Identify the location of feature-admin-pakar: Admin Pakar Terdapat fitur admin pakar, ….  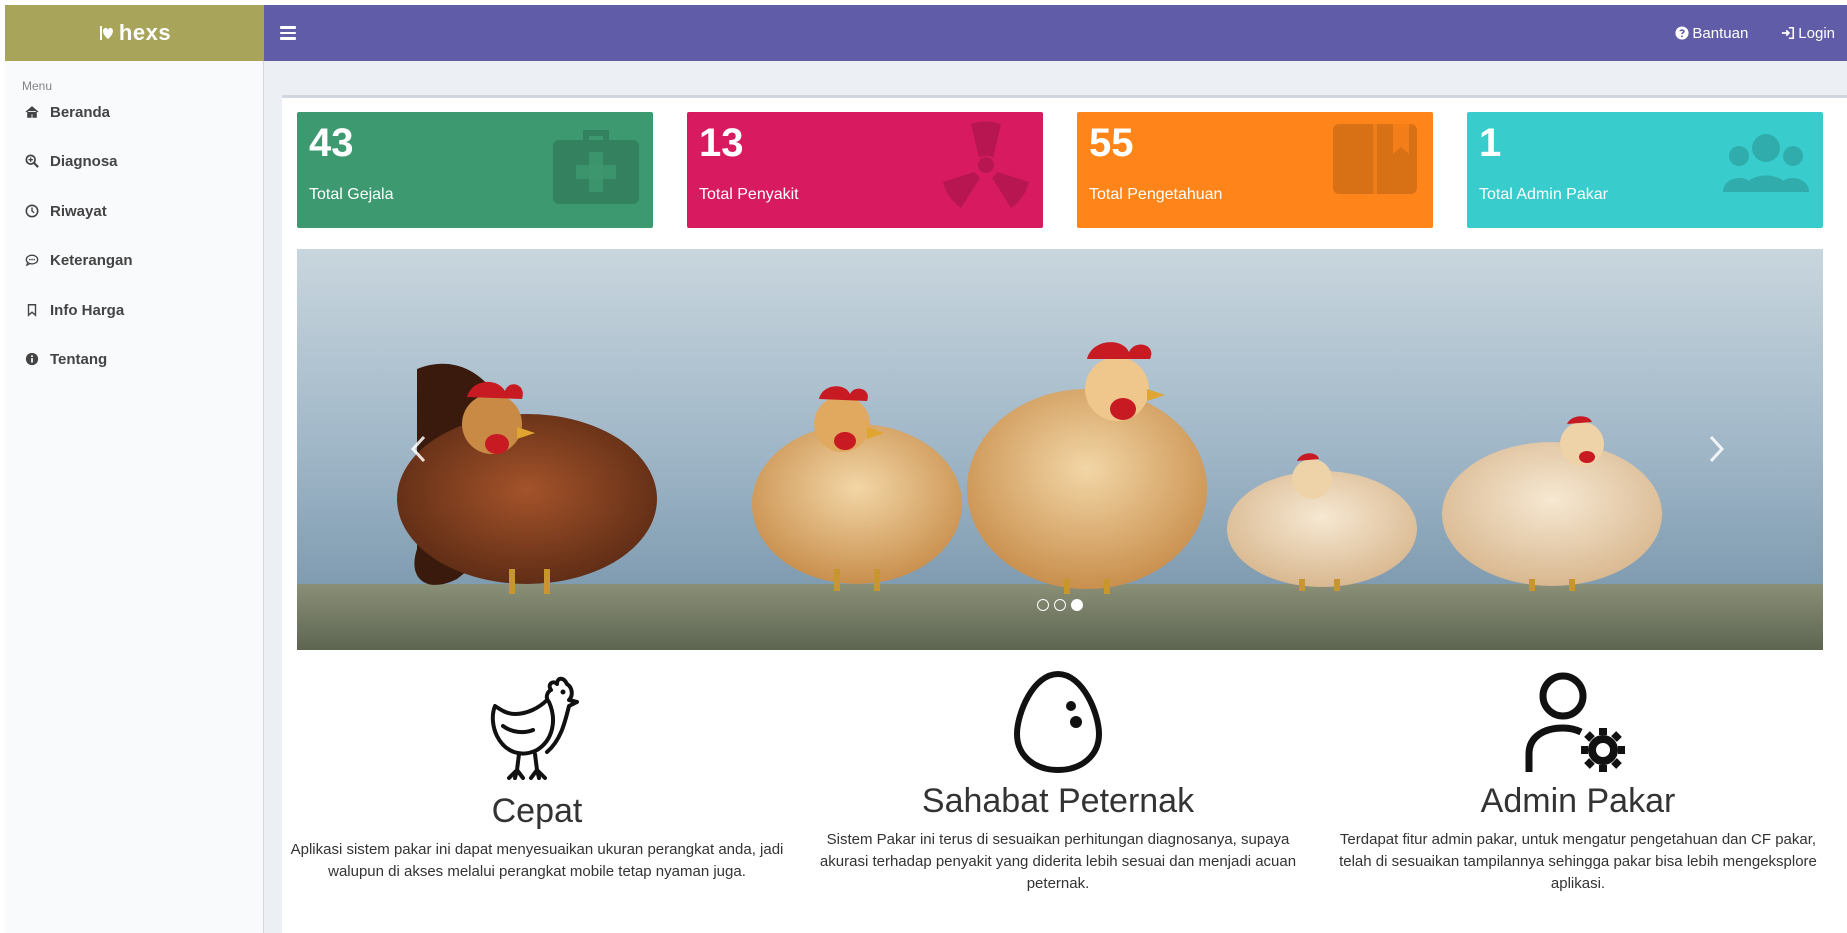
(1578, 782).